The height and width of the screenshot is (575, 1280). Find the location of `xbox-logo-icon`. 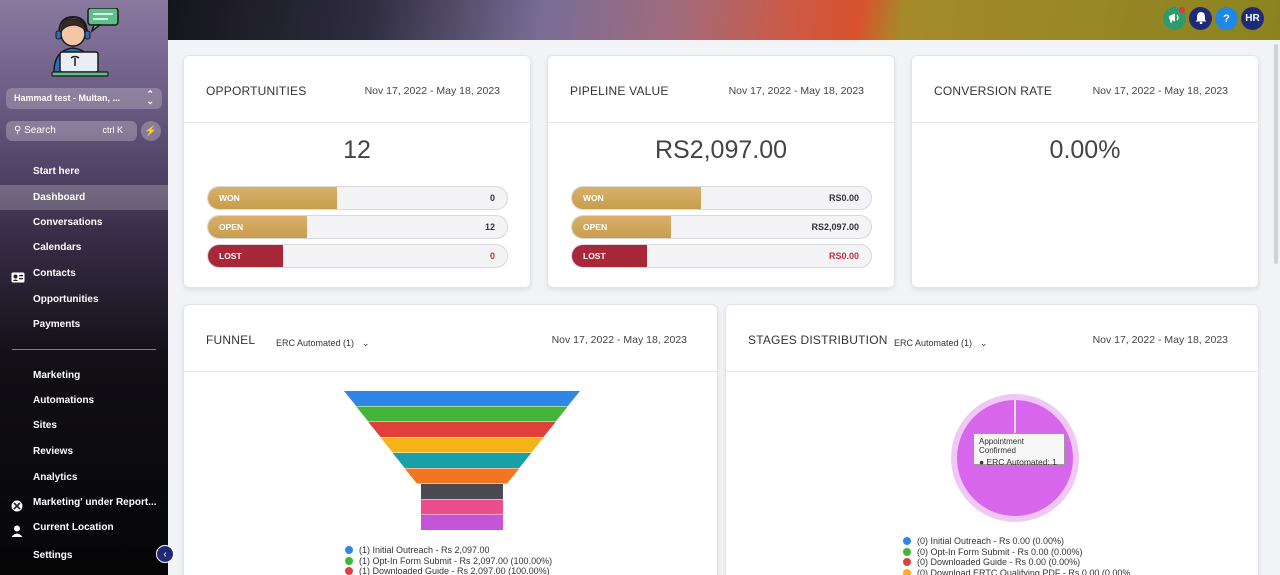

xbox-logo-icon is located at coordinates (18, 504).